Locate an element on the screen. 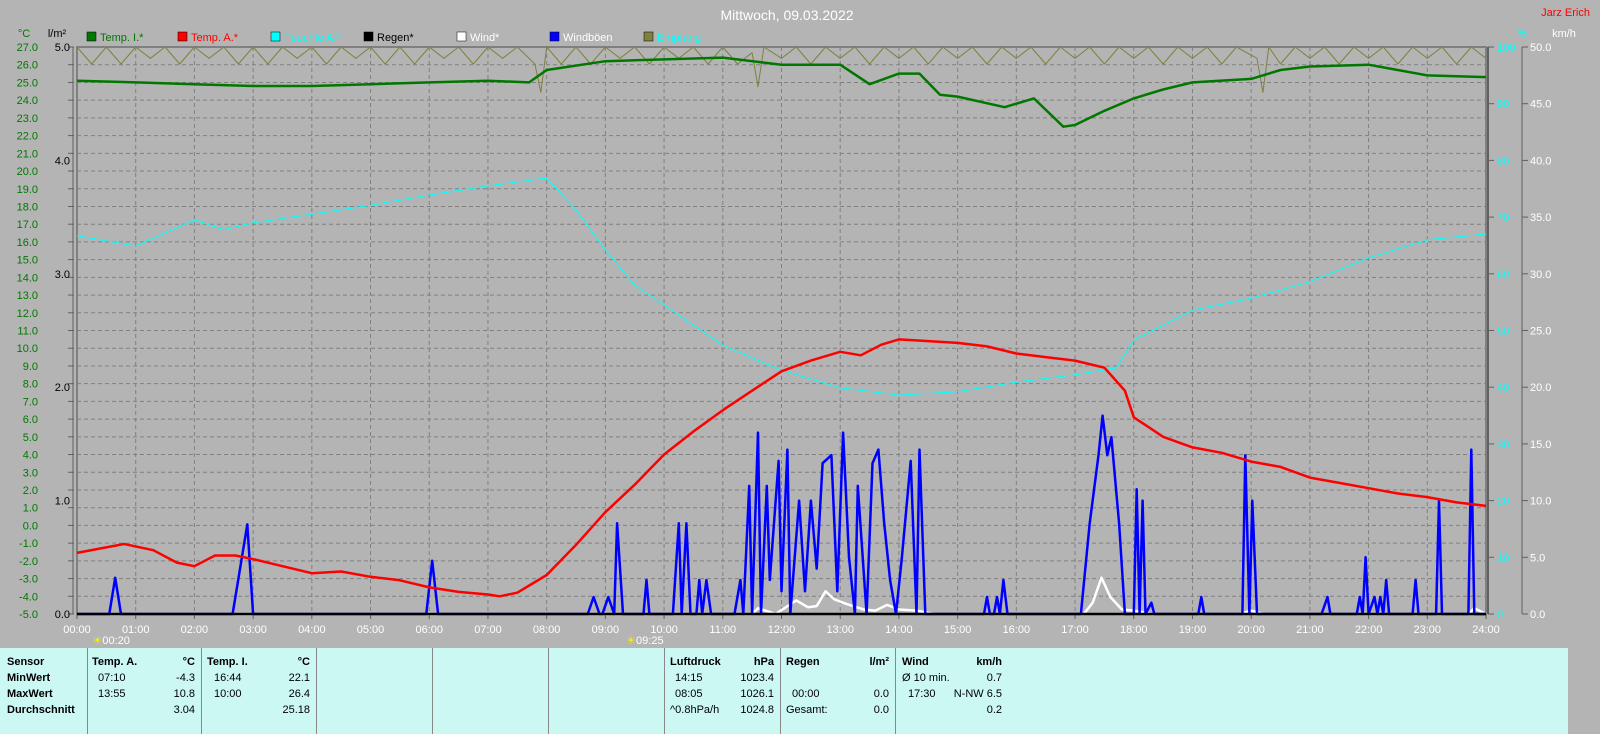 The width and height of the screenshot is (1600, 734). x-tick-label: 21:00 is located at coordinates (1310, 630).